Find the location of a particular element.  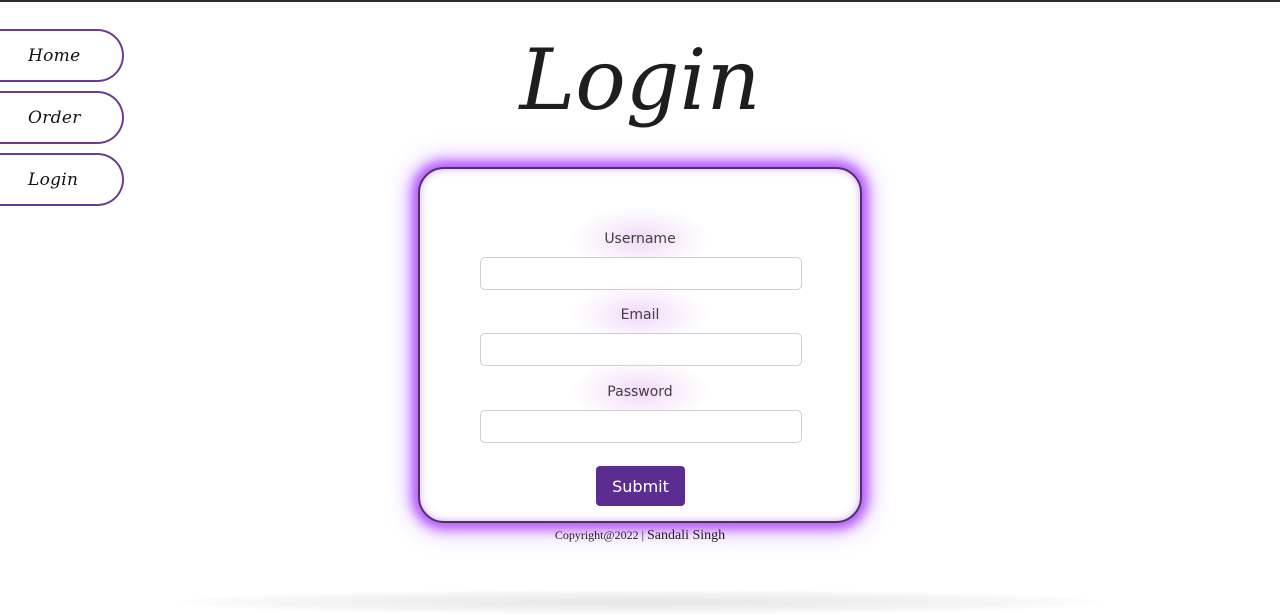

page-title: Login is located at coordinates (640, 80).